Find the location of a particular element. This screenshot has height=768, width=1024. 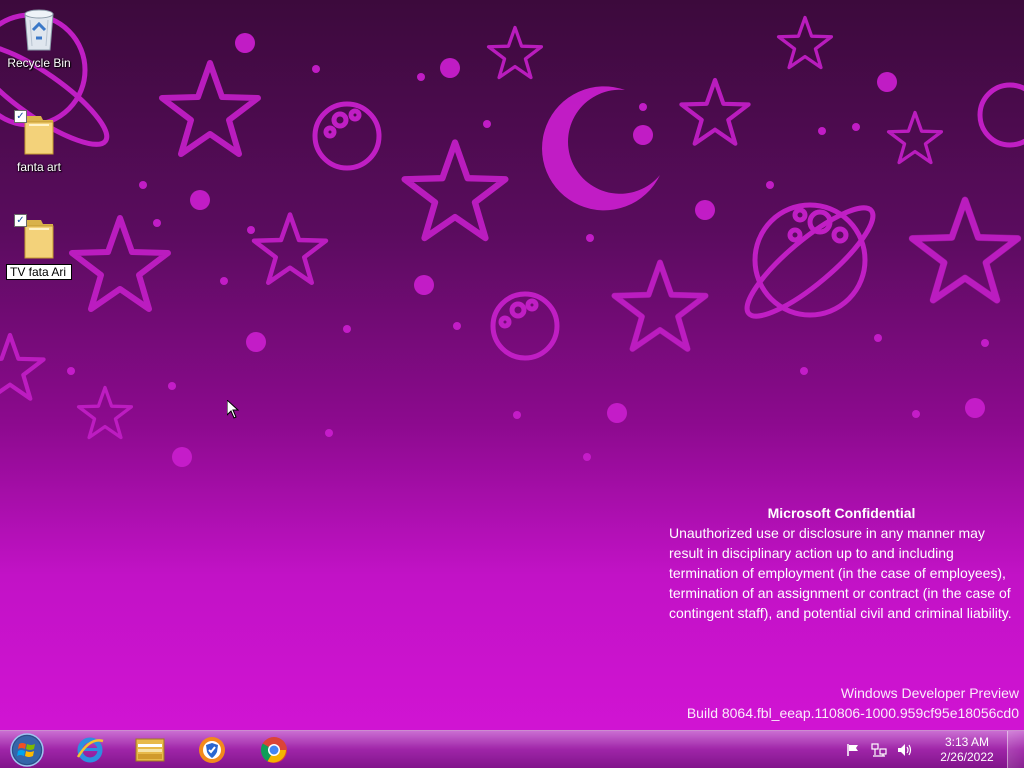

watermark-title: Microsoft Confidential is located at coordinates (841, 513).